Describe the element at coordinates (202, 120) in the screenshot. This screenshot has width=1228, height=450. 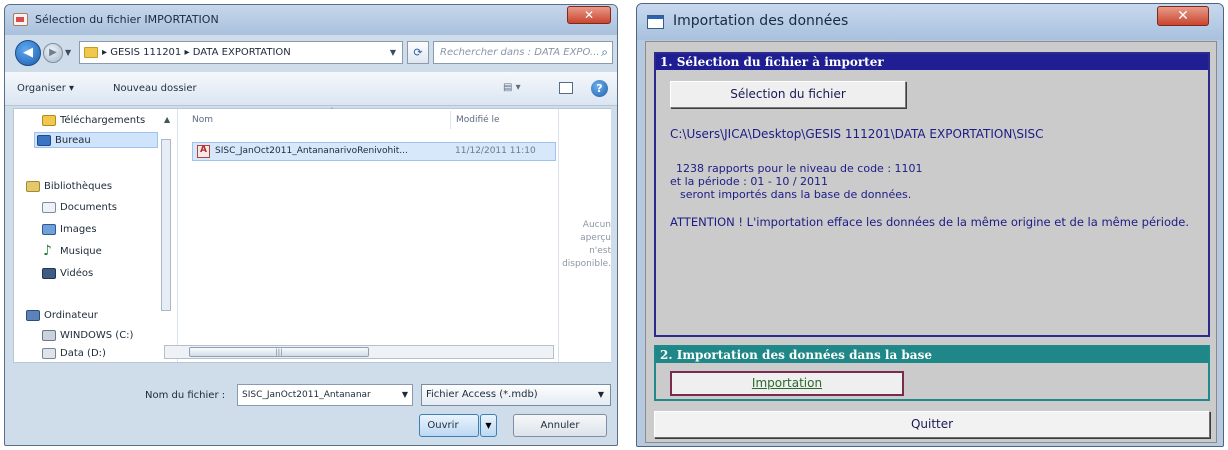
I see `column-header-name: Nom` at that location.